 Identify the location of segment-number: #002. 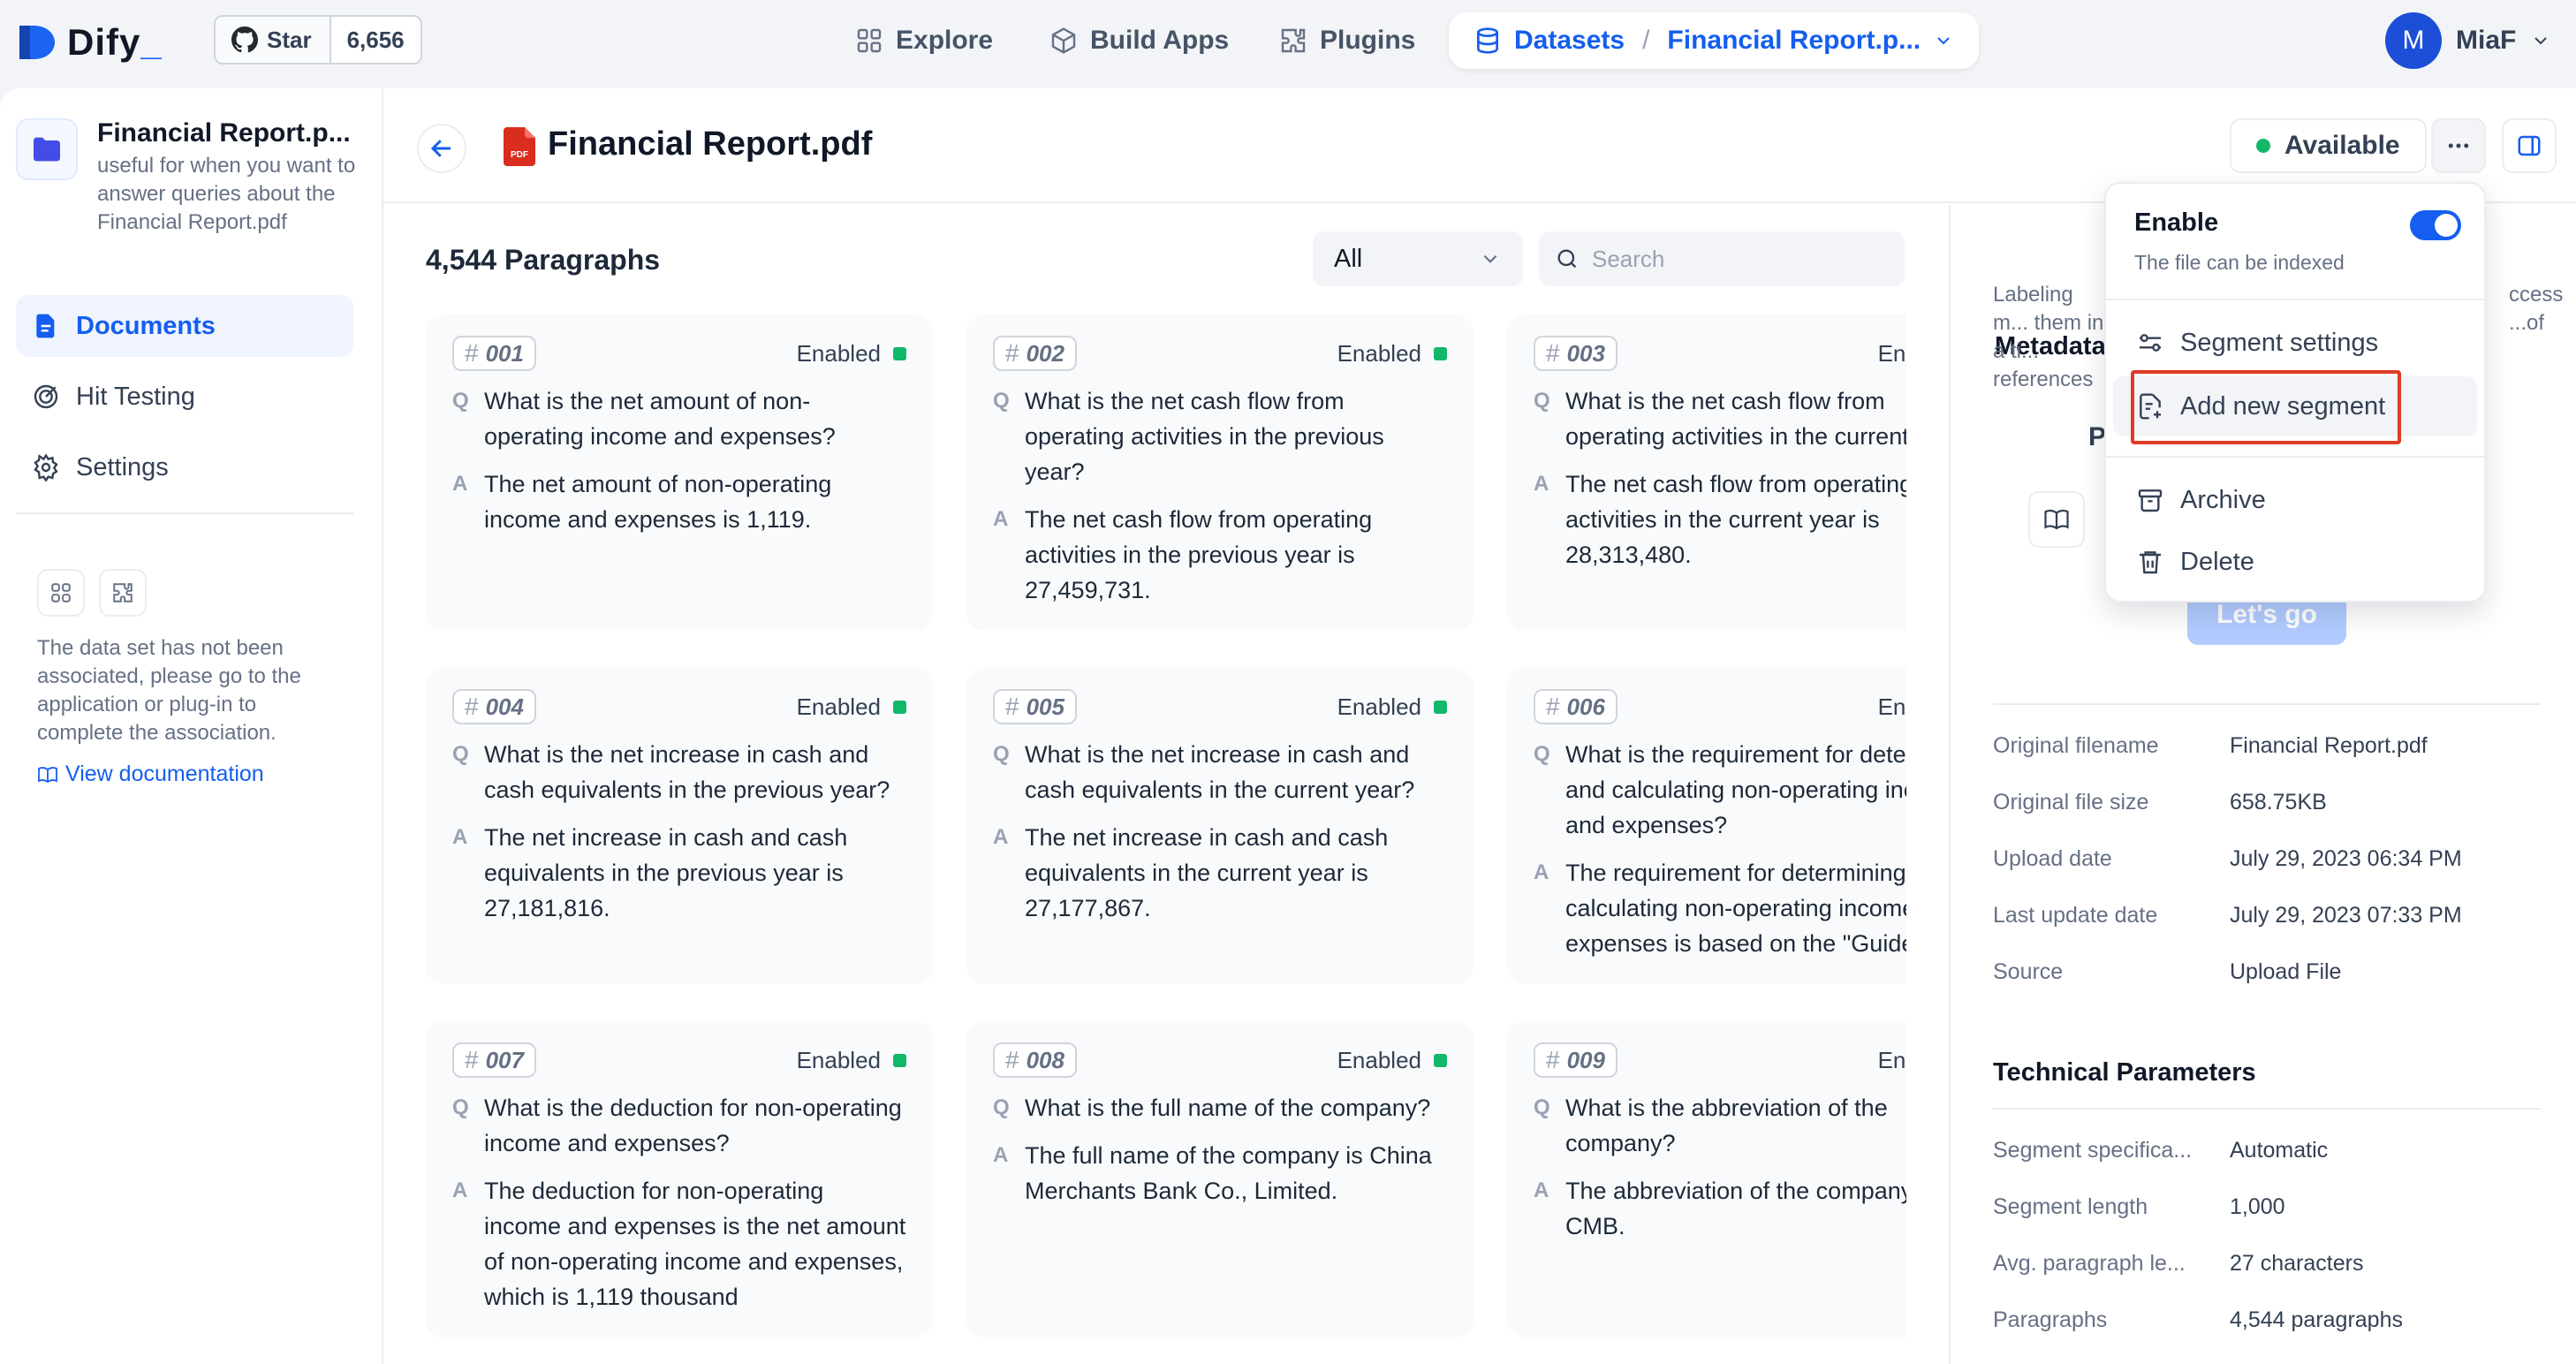
(1035, 354).